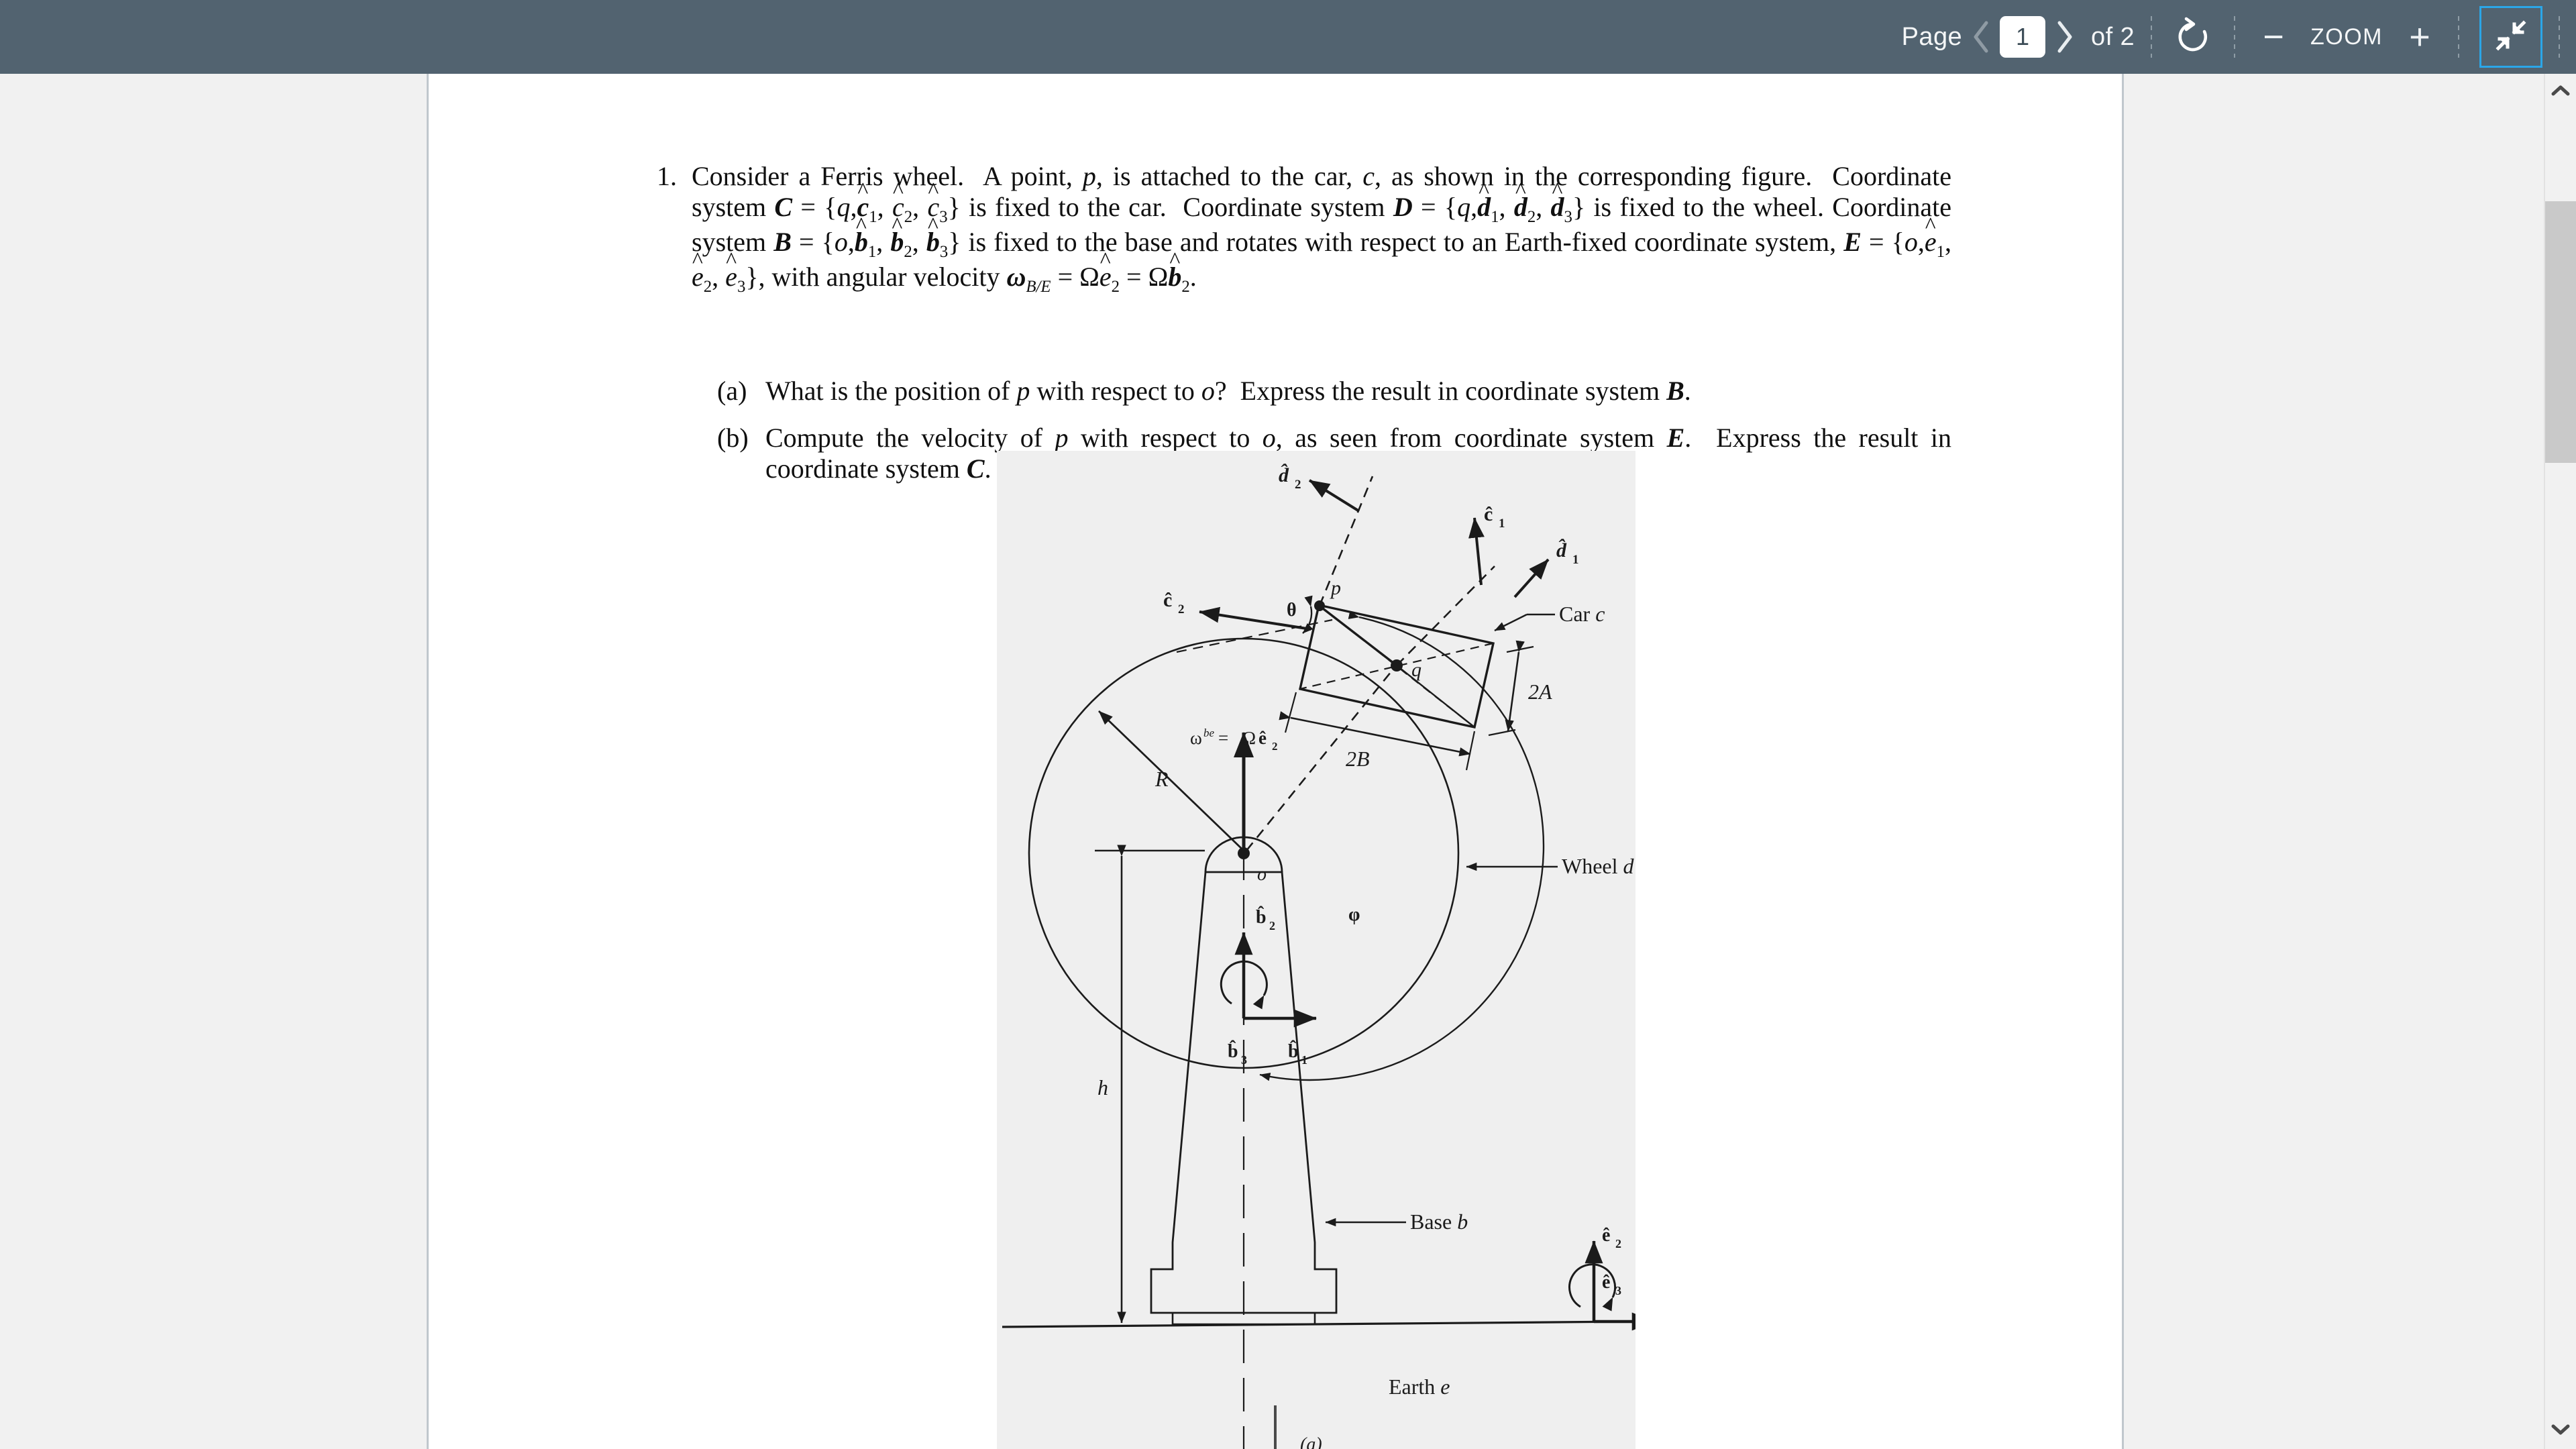 The image size is (2576, 1449). I want to click on figure-label-theta: θ, so click(1292, 610).